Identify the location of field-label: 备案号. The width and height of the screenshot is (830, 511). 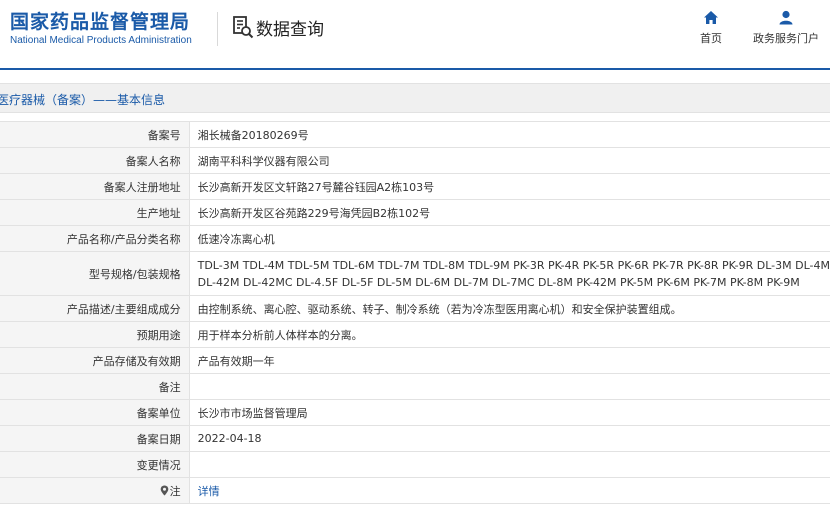
(95, 134).